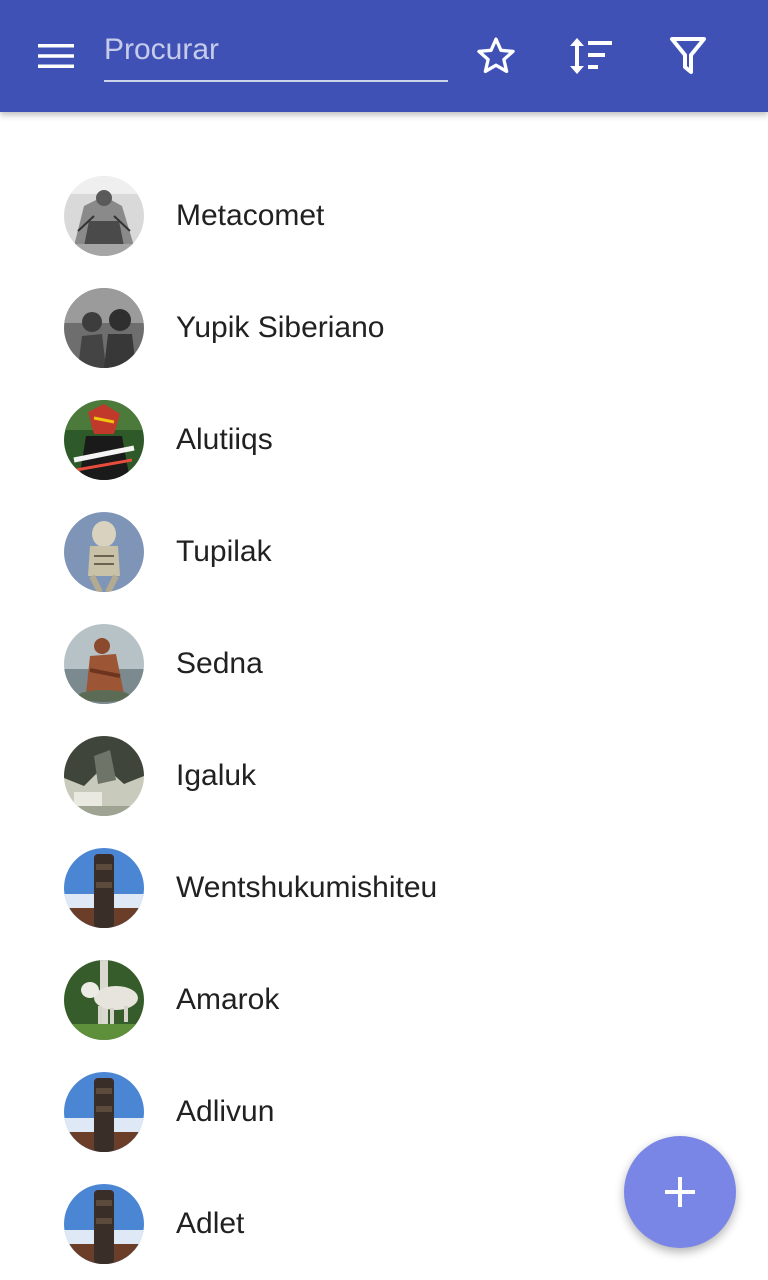 This screenshot has height=1280, width=768. Describe the element at coordinates (274, 50) in the screenshot. I see `search-input` at that location.